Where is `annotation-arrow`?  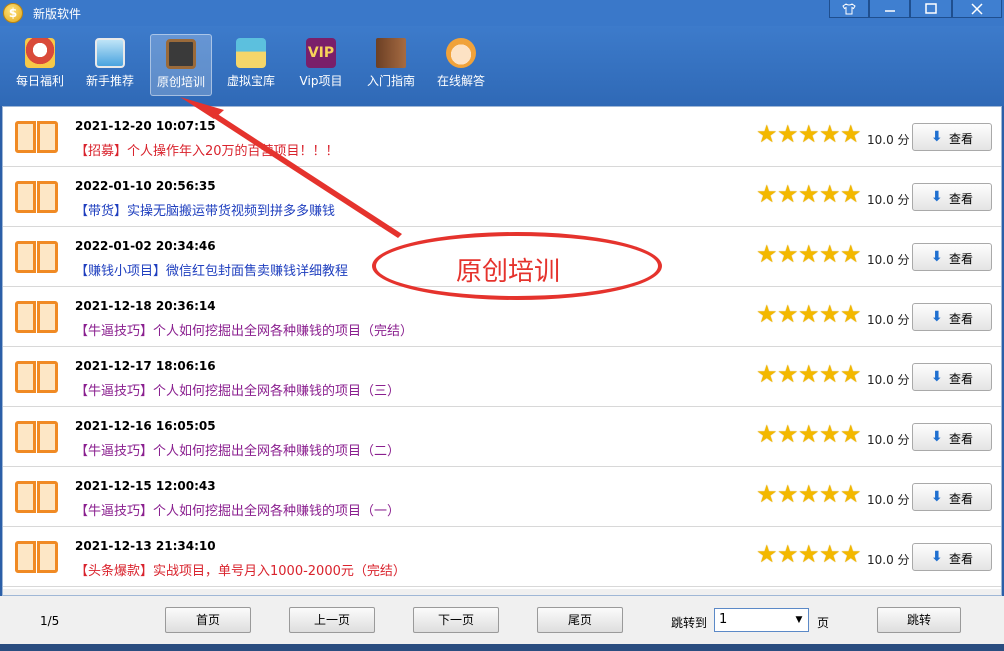 annotation-arrow is located at coordinates (291, 167).